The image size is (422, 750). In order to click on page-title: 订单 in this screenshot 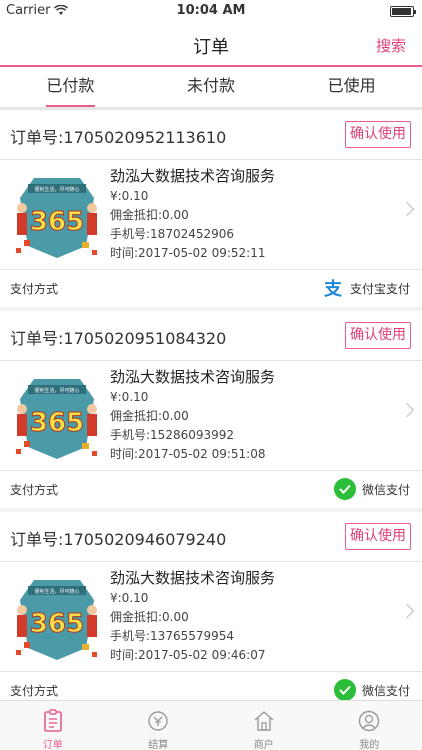, I will do `click(211, 47)`.